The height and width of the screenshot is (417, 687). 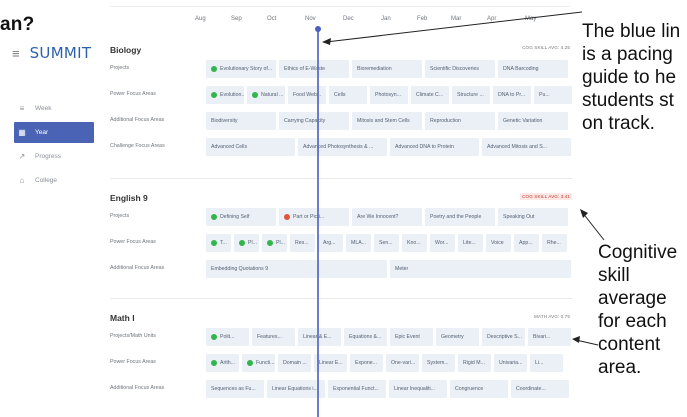 I want to click on skill-arrow-head, so click(x=584, y=213).